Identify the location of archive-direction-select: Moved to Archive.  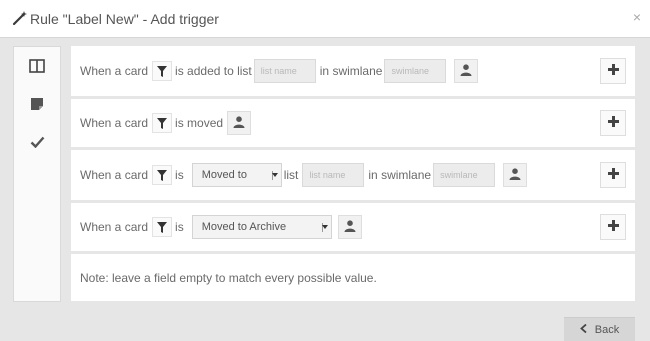
(261, 227).